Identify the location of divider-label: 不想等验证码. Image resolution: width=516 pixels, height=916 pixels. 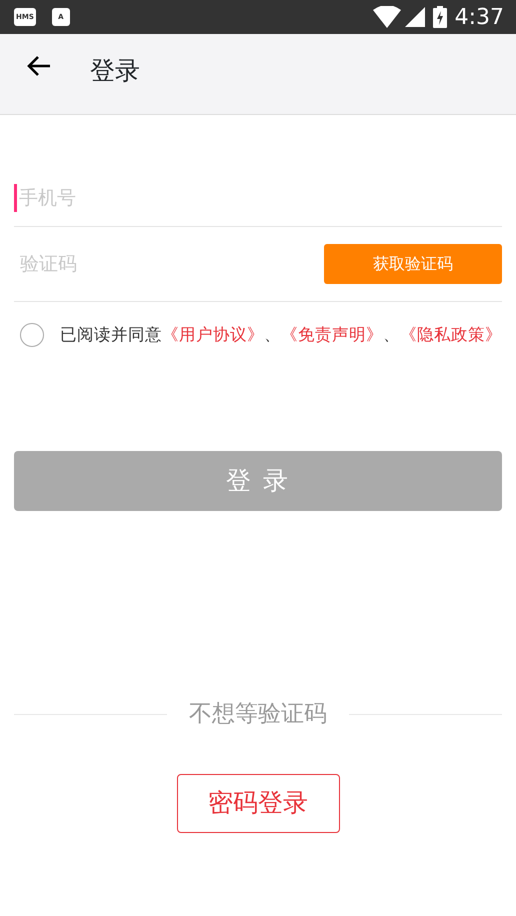
(258, 714).